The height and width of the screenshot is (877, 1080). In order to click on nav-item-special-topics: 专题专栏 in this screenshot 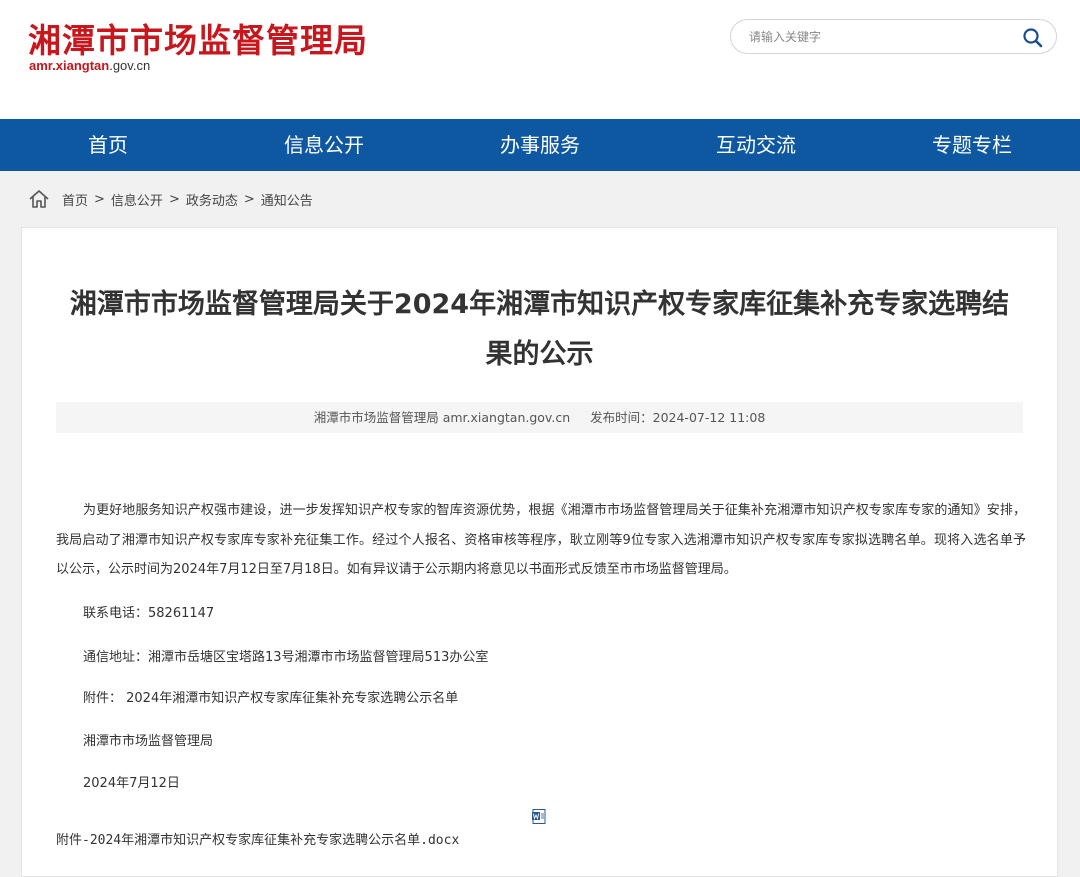, I will do `click(972, 145)`.